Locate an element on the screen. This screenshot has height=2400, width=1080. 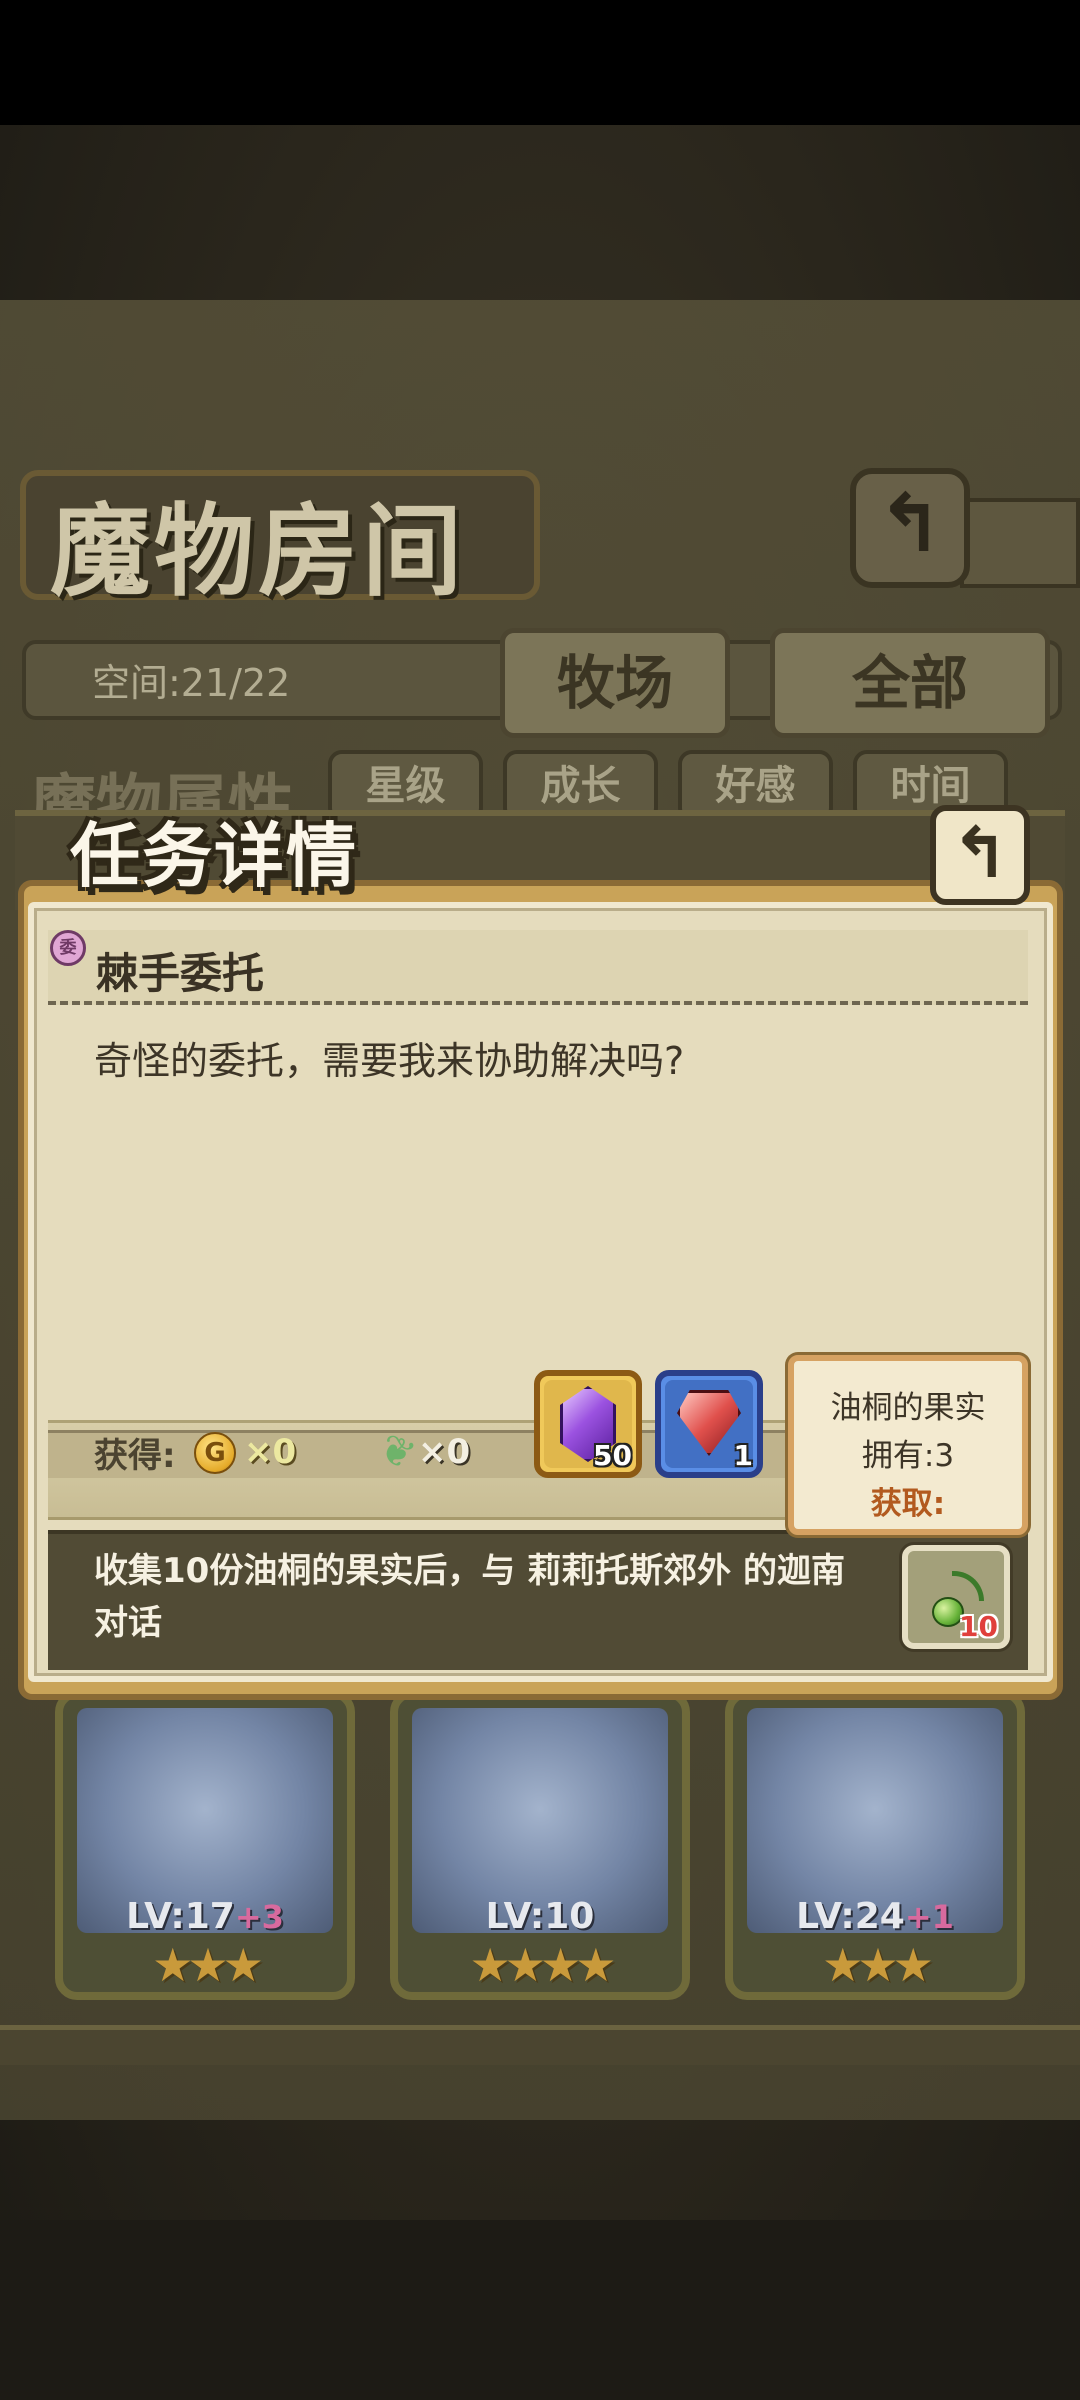
monster-level: LV:24+1 is located at coordinates (875, 1916).